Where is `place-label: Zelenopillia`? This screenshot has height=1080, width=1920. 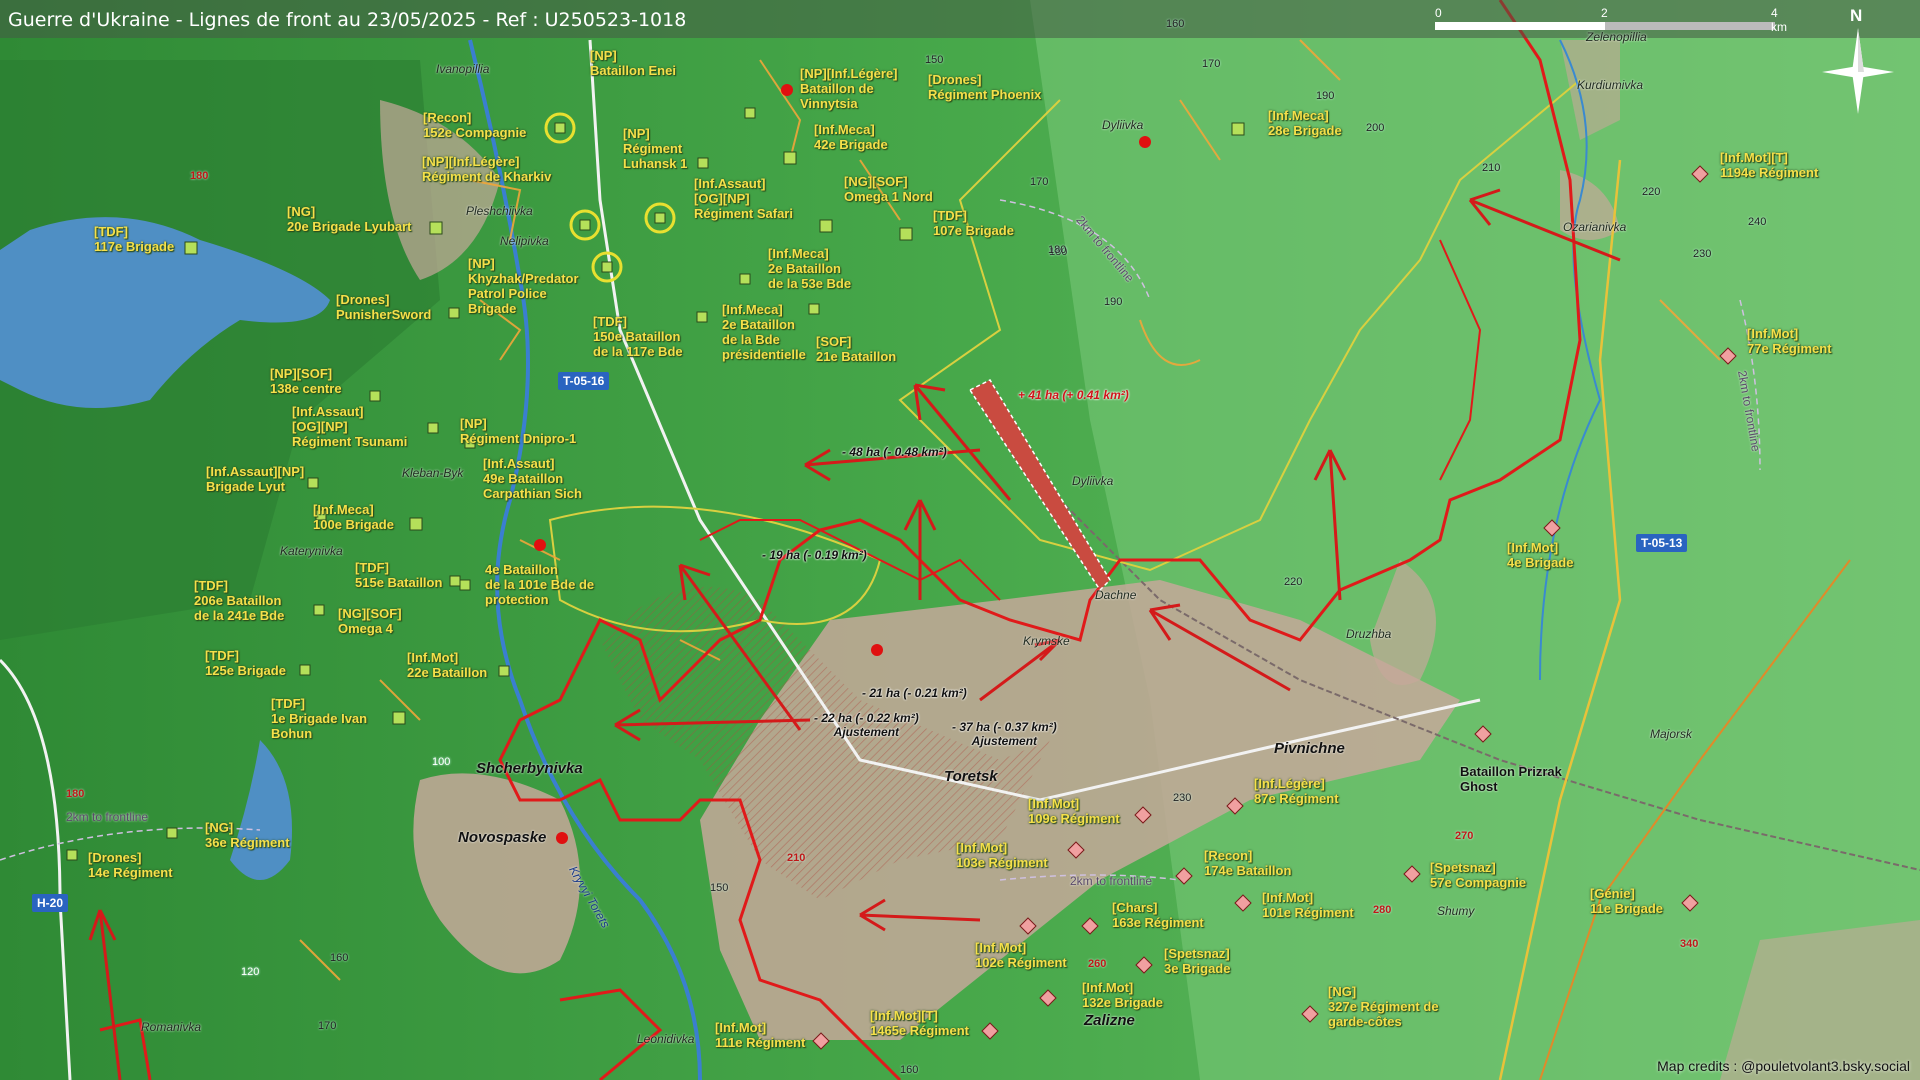 place-label: Zelenopillia is located at coordinates (1616, 37).